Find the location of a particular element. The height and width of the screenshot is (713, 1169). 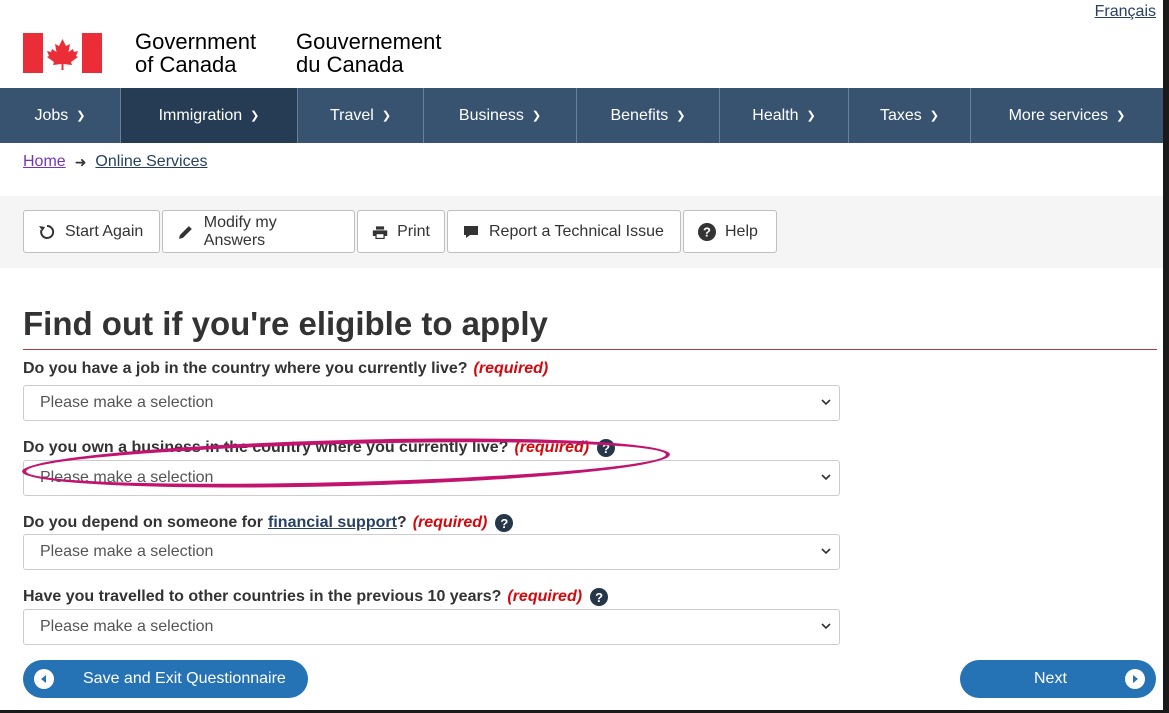

nav-label: More services is located at coordinates (1058, 115).